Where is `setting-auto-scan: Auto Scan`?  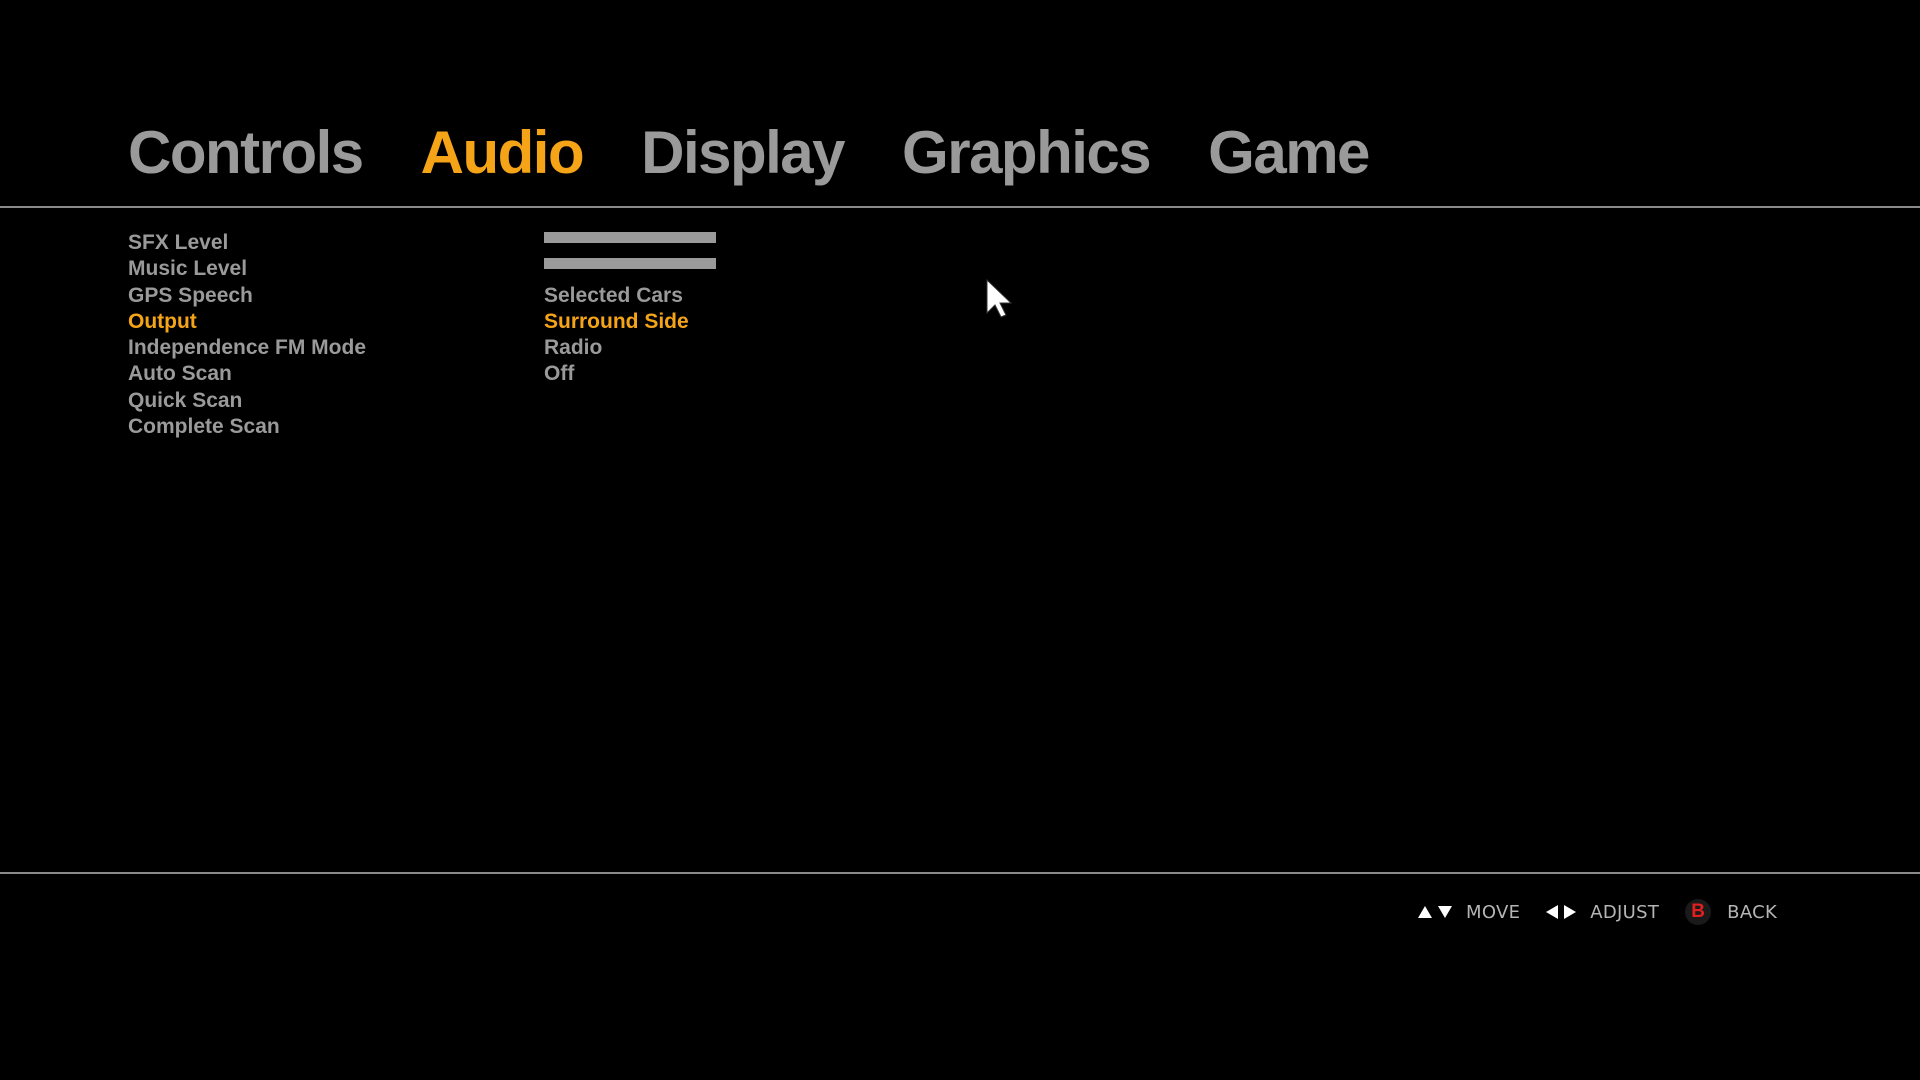
setting-auto-scan: Auto Scan is located at coordinates (247, 374).